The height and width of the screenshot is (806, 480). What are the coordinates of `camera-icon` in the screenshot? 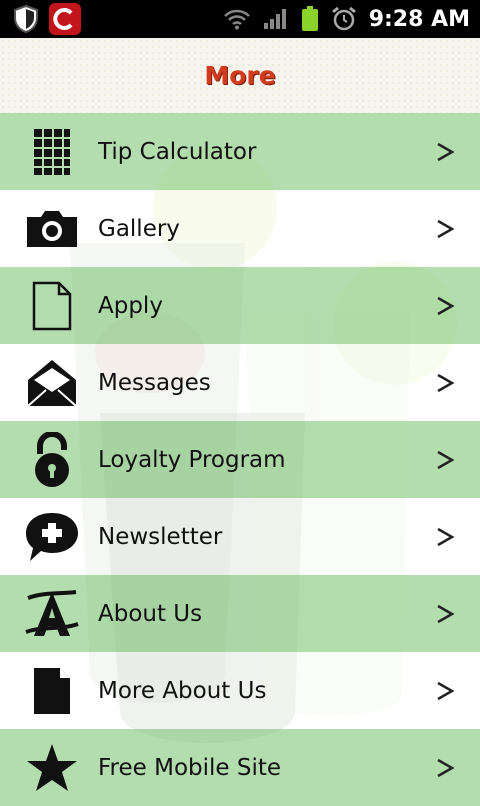 It's located at (52, 229).